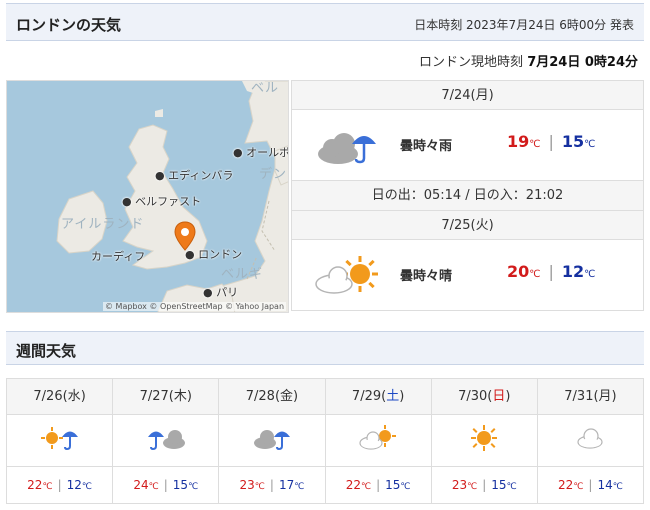 The width and height of the screenshot is (650, 510). I want to click on weekly-date: 7/30(日), so click(484, 397).